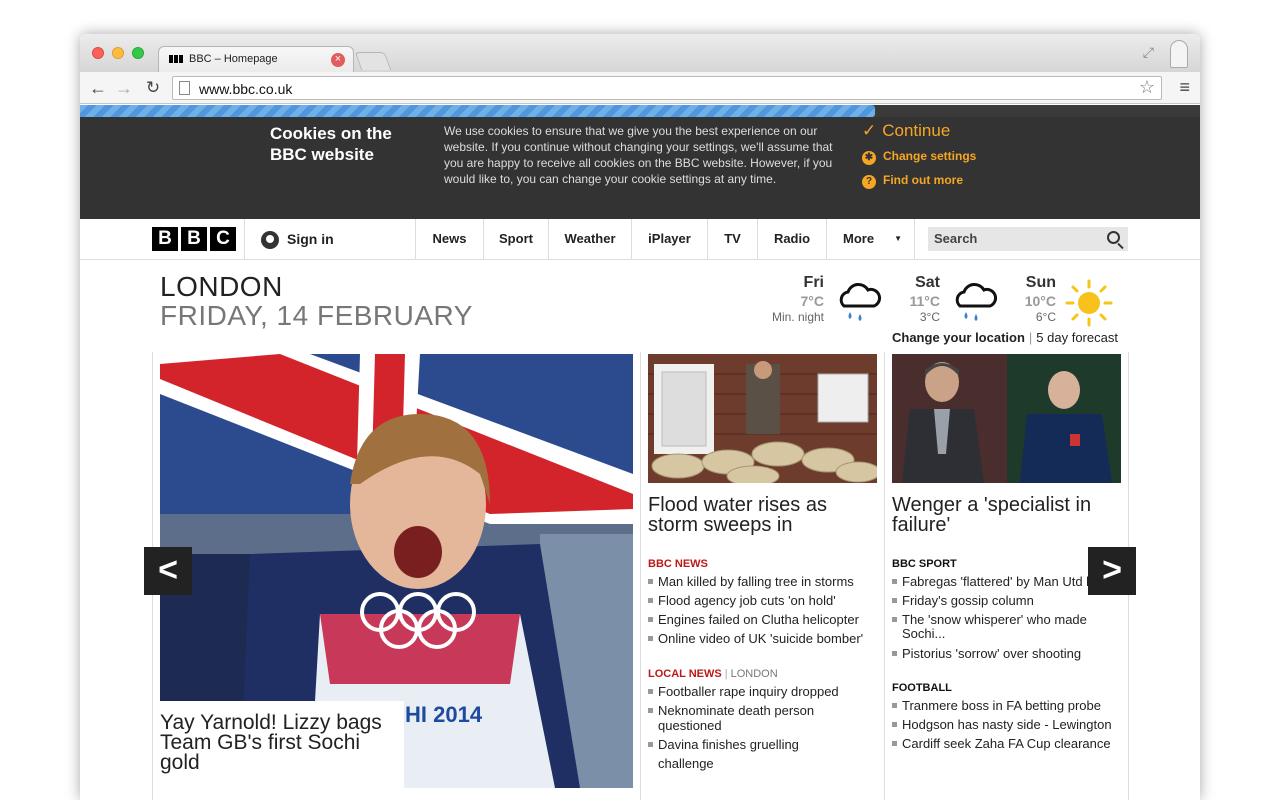 The height and width of the screenshot is (800, 1280). Describe the element at coordinates (924, 301) in the screenshot. I see `weather-high: 11°C` at that location.